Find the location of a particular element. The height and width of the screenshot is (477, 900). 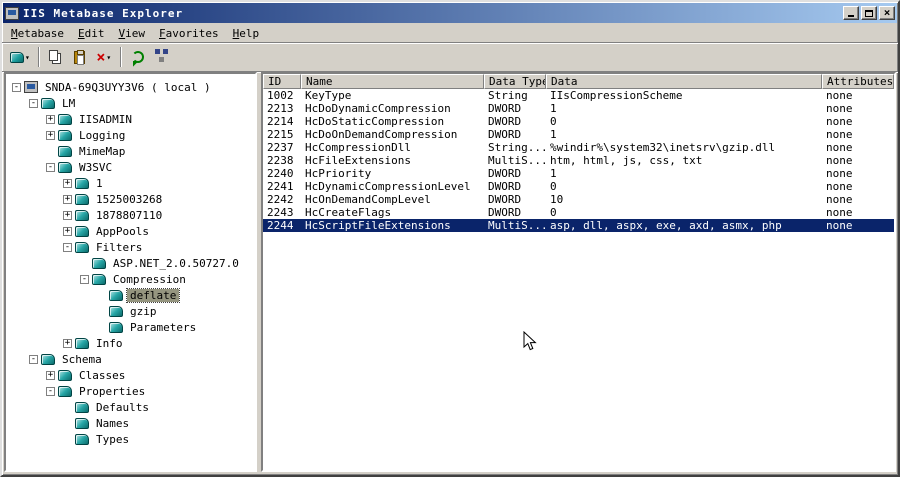

tree-item-apppools: + AppPools is located at coordinates (130, 231).